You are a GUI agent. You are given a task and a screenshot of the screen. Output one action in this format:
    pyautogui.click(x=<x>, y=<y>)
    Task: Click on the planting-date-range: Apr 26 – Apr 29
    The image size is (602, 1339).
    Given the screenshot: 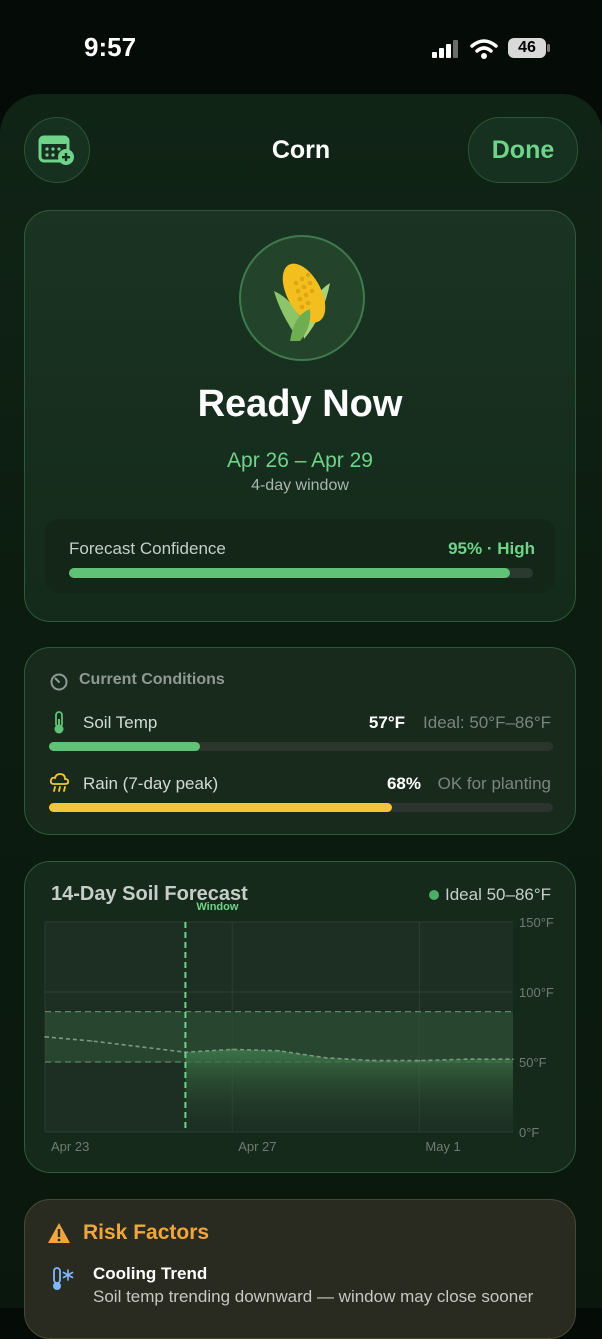 What is the action you would take?
    pyautogui.click(x=300, y=460)
    